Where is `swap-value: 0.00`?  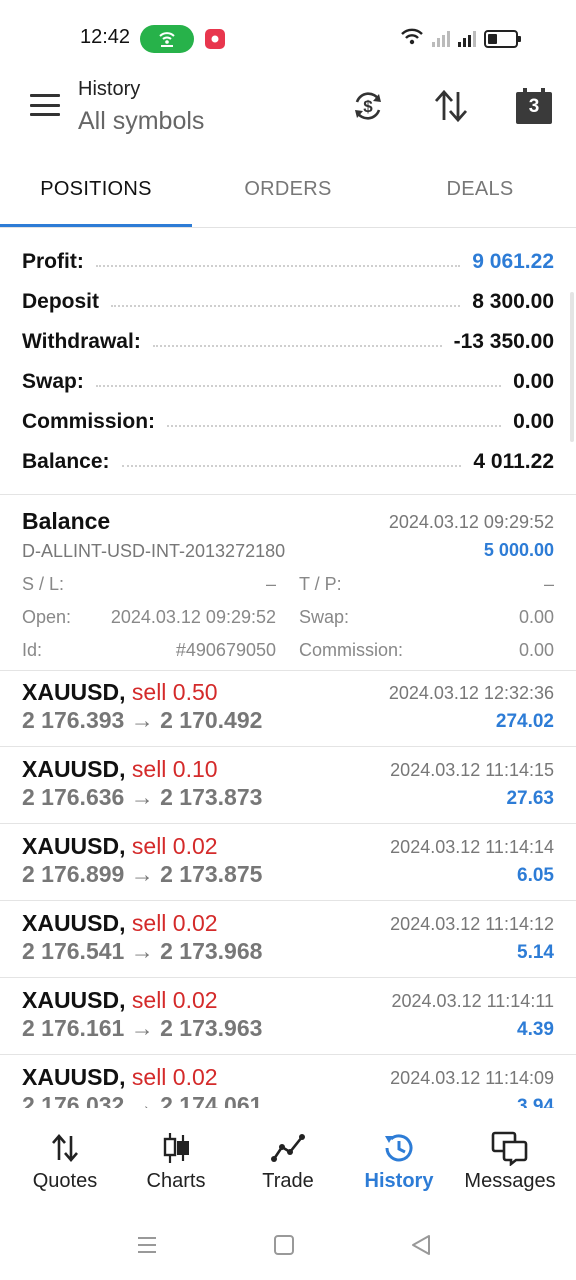 swap-value: 0.00 is located at coordinates (536, 617).